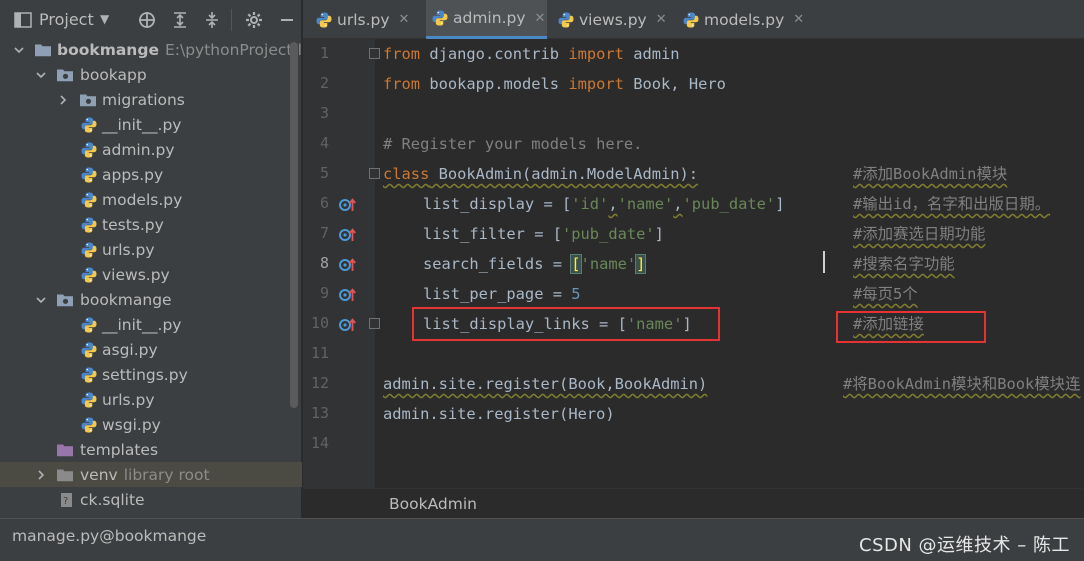 The width and height of the screenshot is (1084, 561). I want to click on tab-urls-py: urls.py ✕, so click(369, 19).